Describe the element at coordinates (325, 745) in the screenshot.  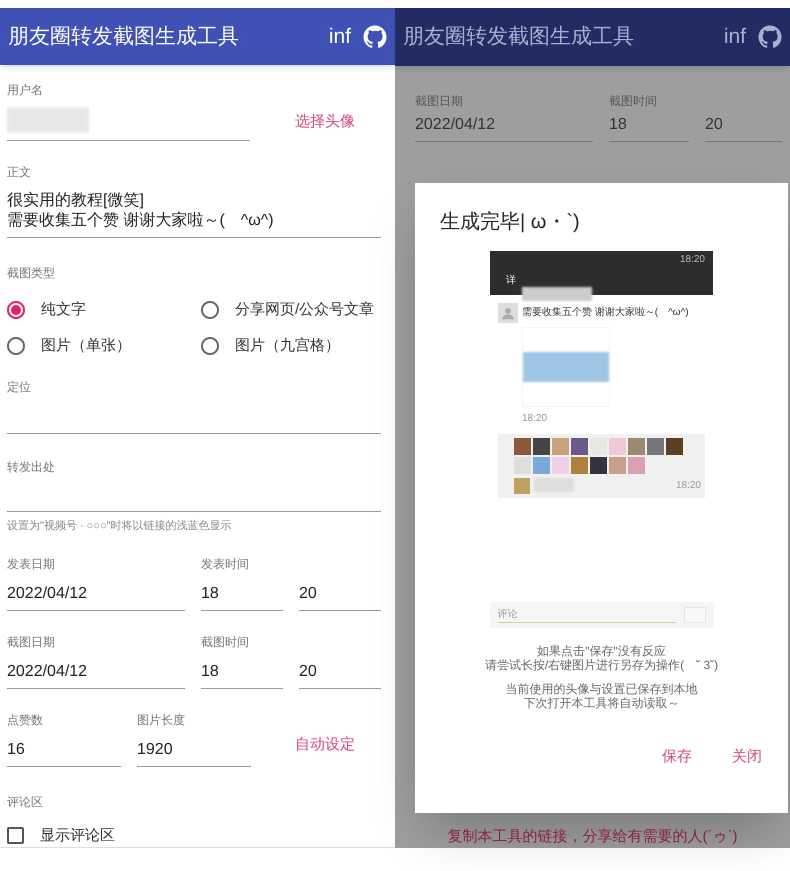
I see `auto-set-button: 自动设定` at that location.